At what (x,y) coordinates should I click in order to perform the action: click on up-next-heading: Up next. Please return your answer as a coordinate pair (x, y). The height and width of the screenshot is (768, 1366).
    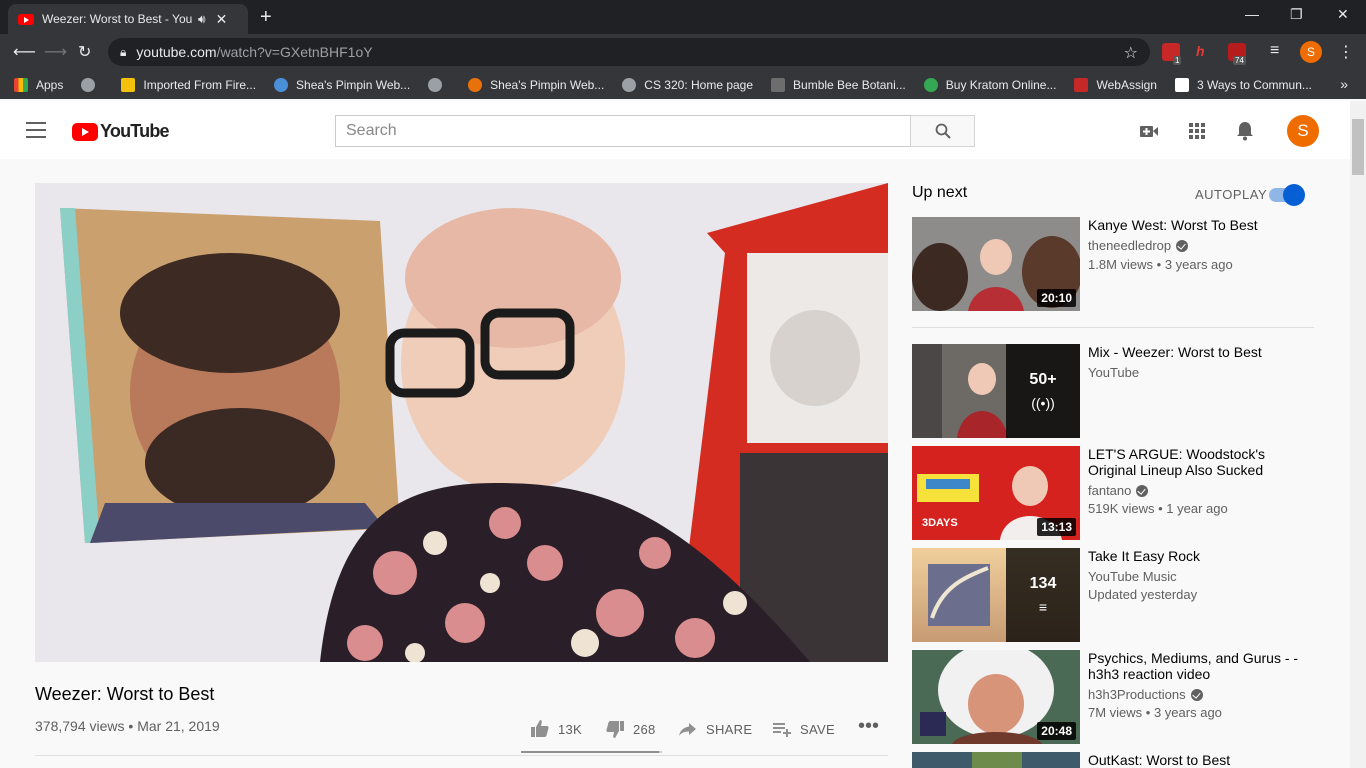
    Looking at the image, I should click on (940, 192).